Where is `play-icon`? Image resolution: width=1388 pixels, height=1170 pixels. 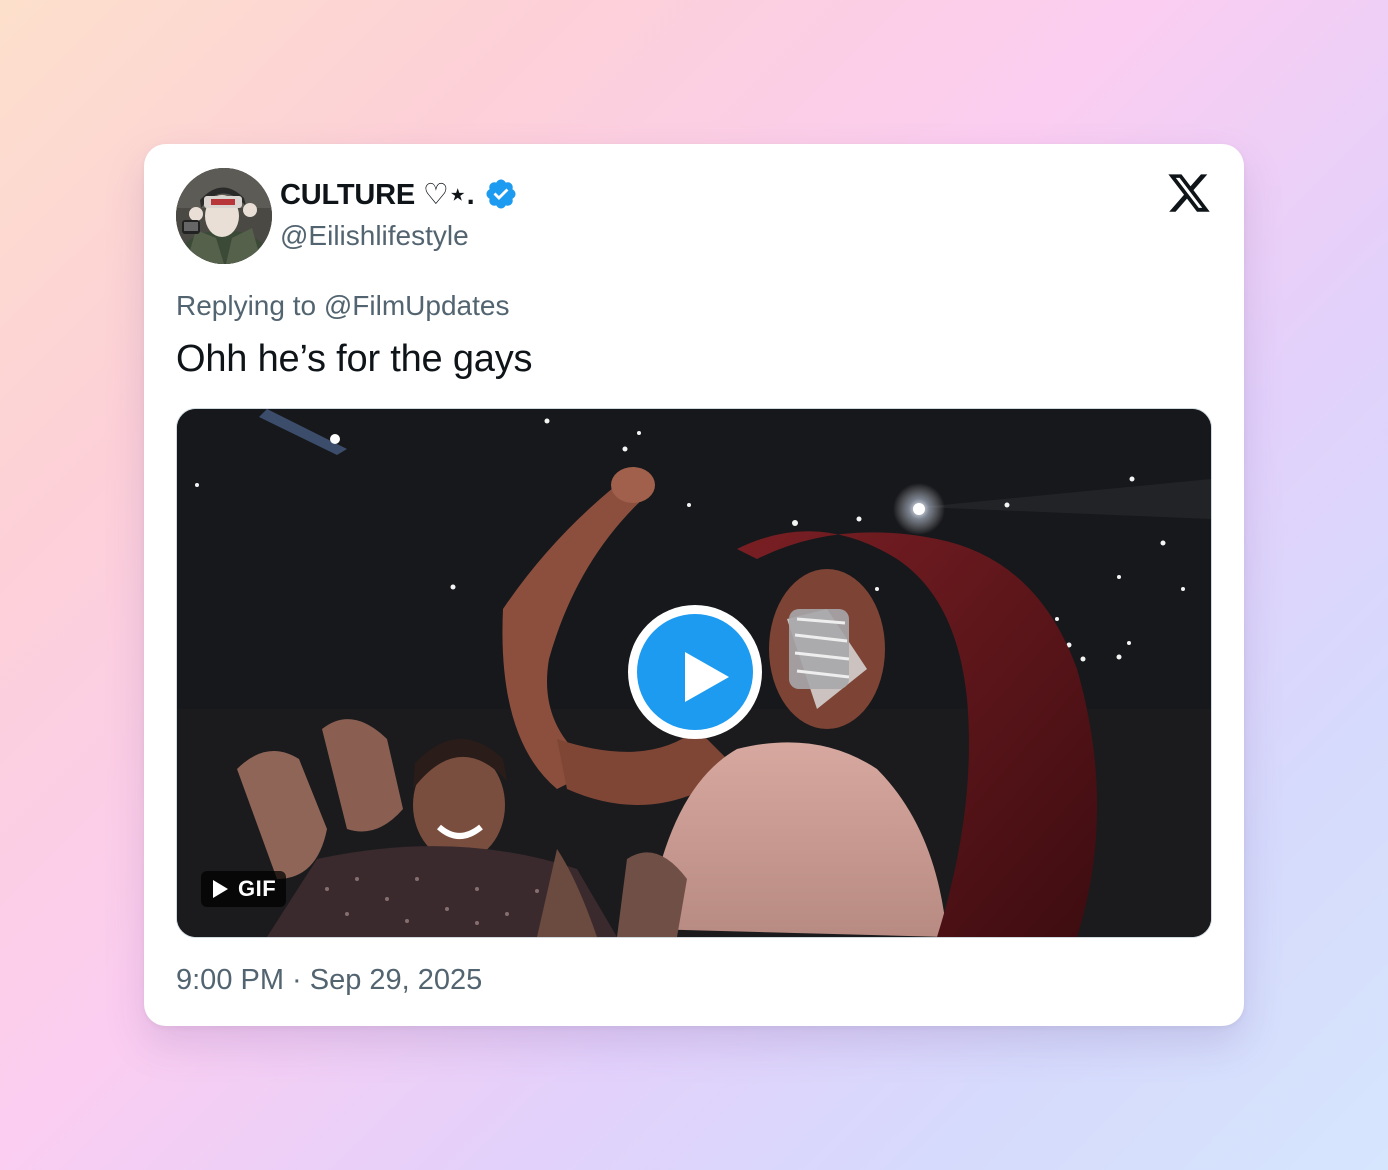
play-icon is located at coordinates (695, 672).